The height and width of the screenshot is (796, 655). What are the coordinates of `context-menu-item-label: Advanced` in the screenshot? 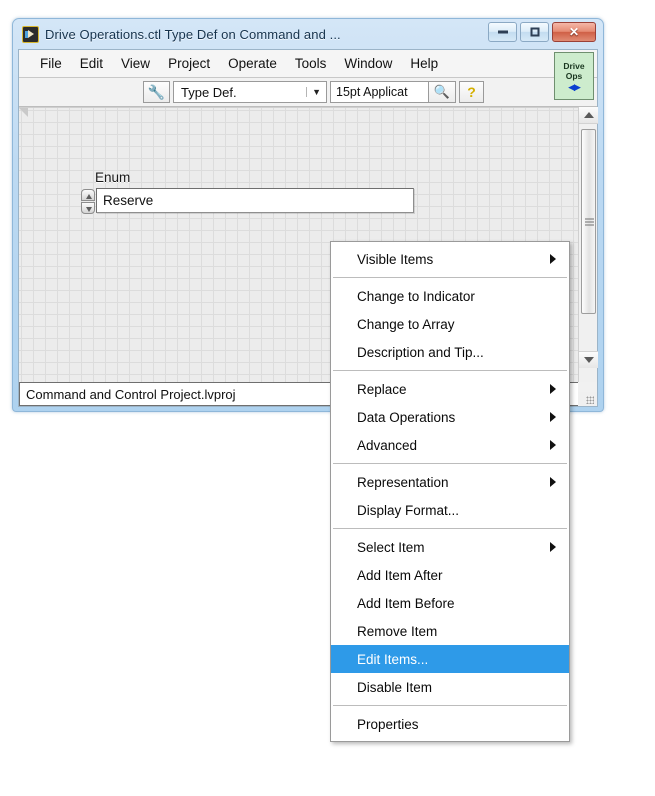 It's located at (387, 445).